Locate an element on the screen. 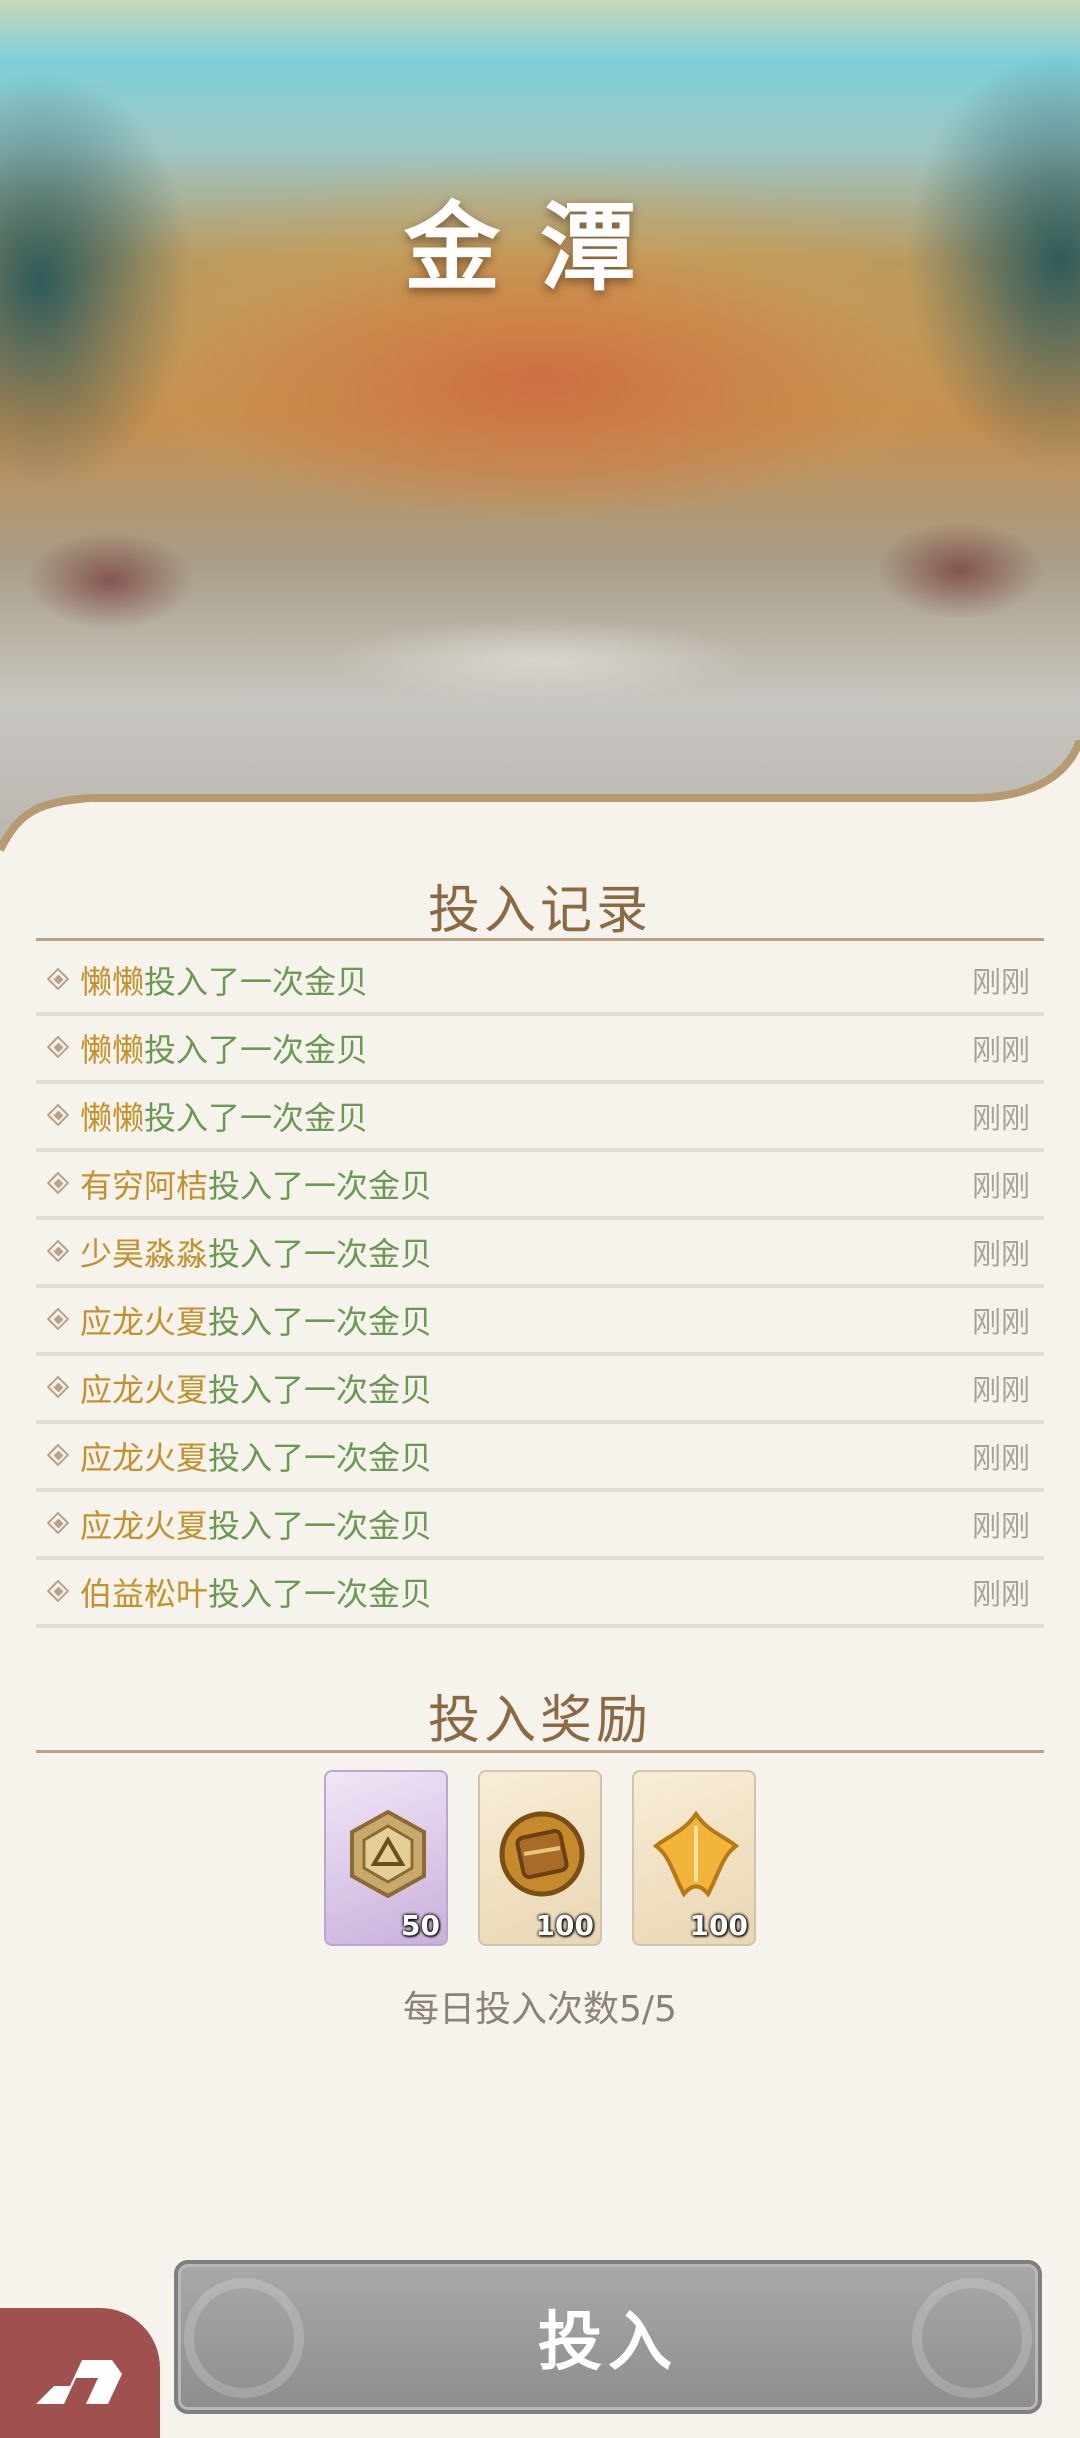 This screenshot has width=1080, height=2438. pool-title: 金潭 is located at coordinates (540, 247).